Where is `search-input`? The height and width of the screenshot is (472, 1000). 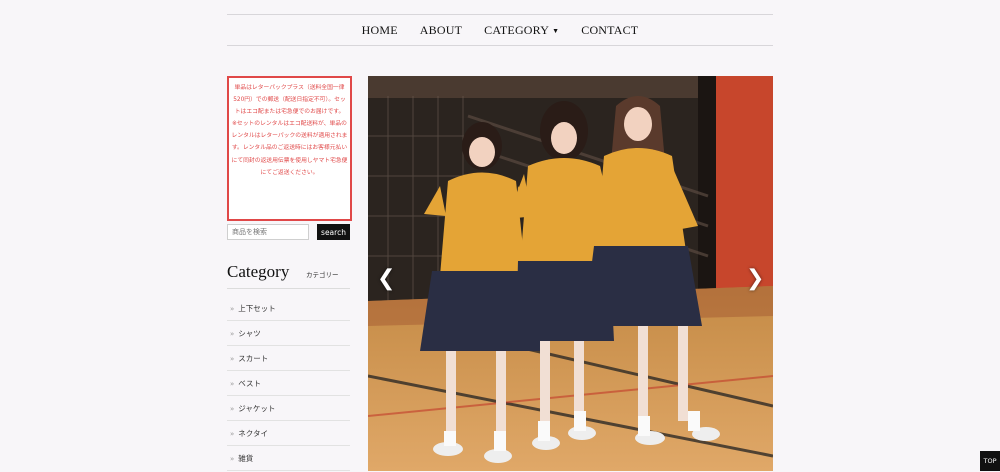 search-input is located at coordinates (268, 232).